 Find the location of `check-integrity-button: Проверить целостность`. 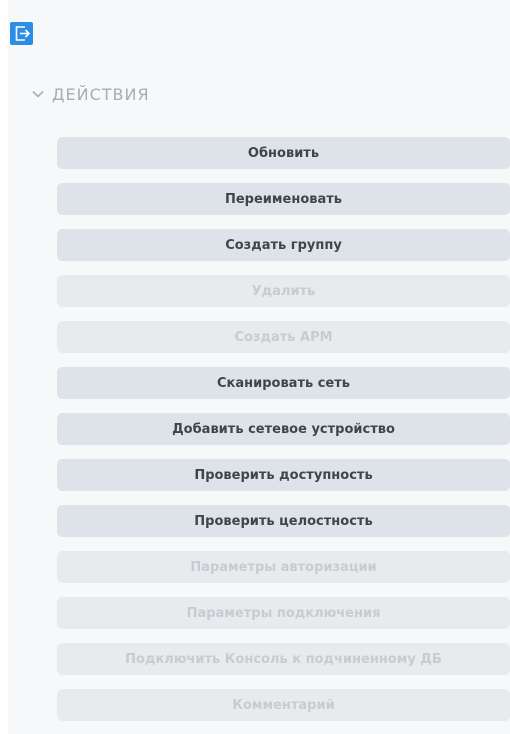

check-integrity-button: Проверить целостность is located at coordinates (283, 521).